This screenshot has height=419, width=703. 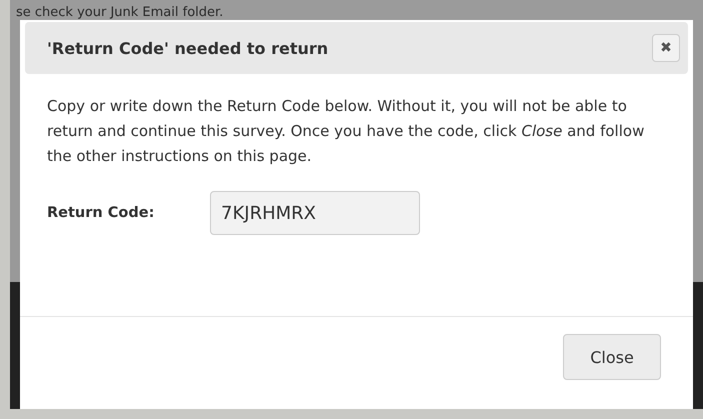 I want to click on return-code-field: 7KJRHMRX, so click(x=315, y=213).